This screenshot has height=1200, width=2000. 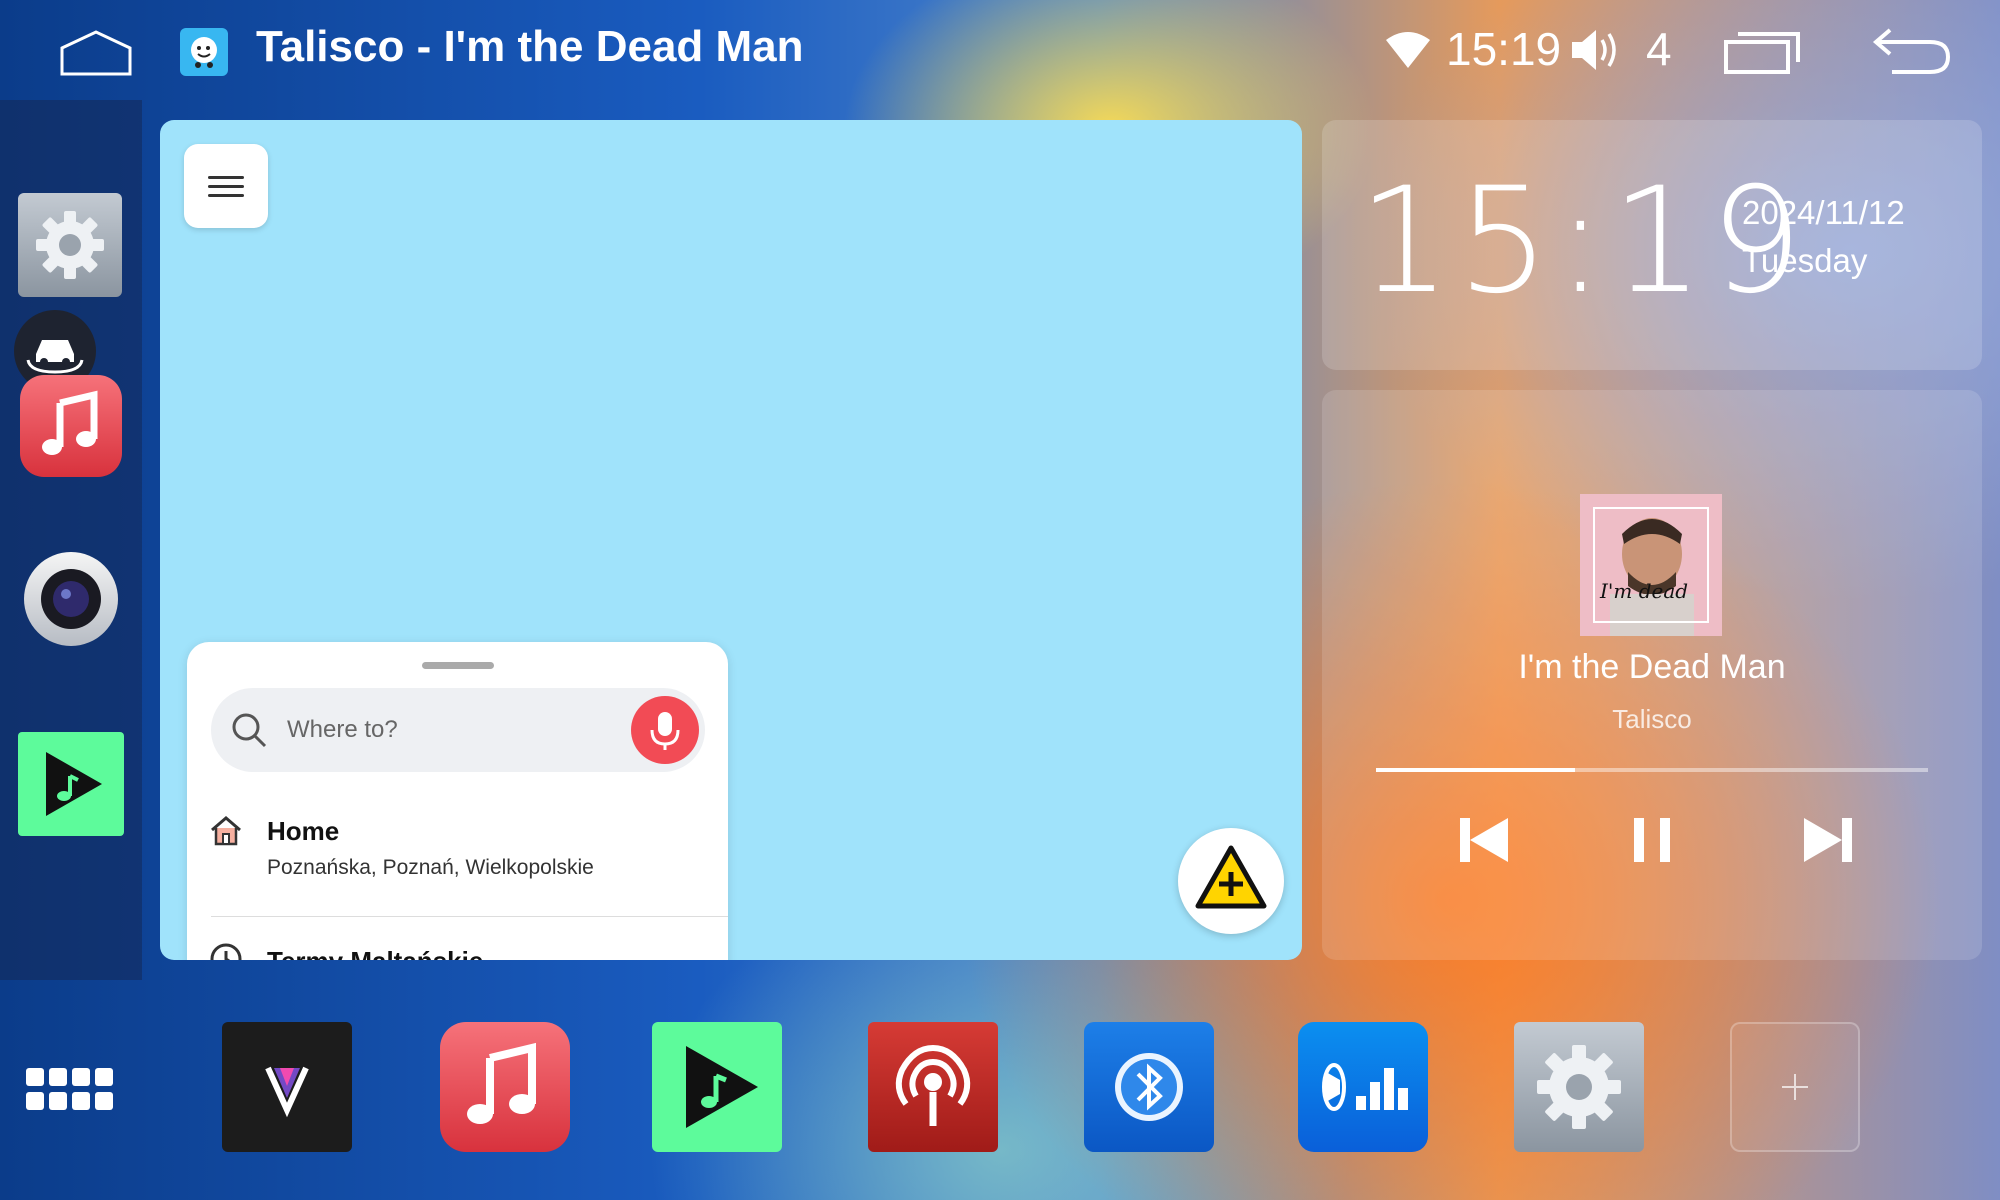 I want to click on report-hazard-button, so click(x=1231, y=881).